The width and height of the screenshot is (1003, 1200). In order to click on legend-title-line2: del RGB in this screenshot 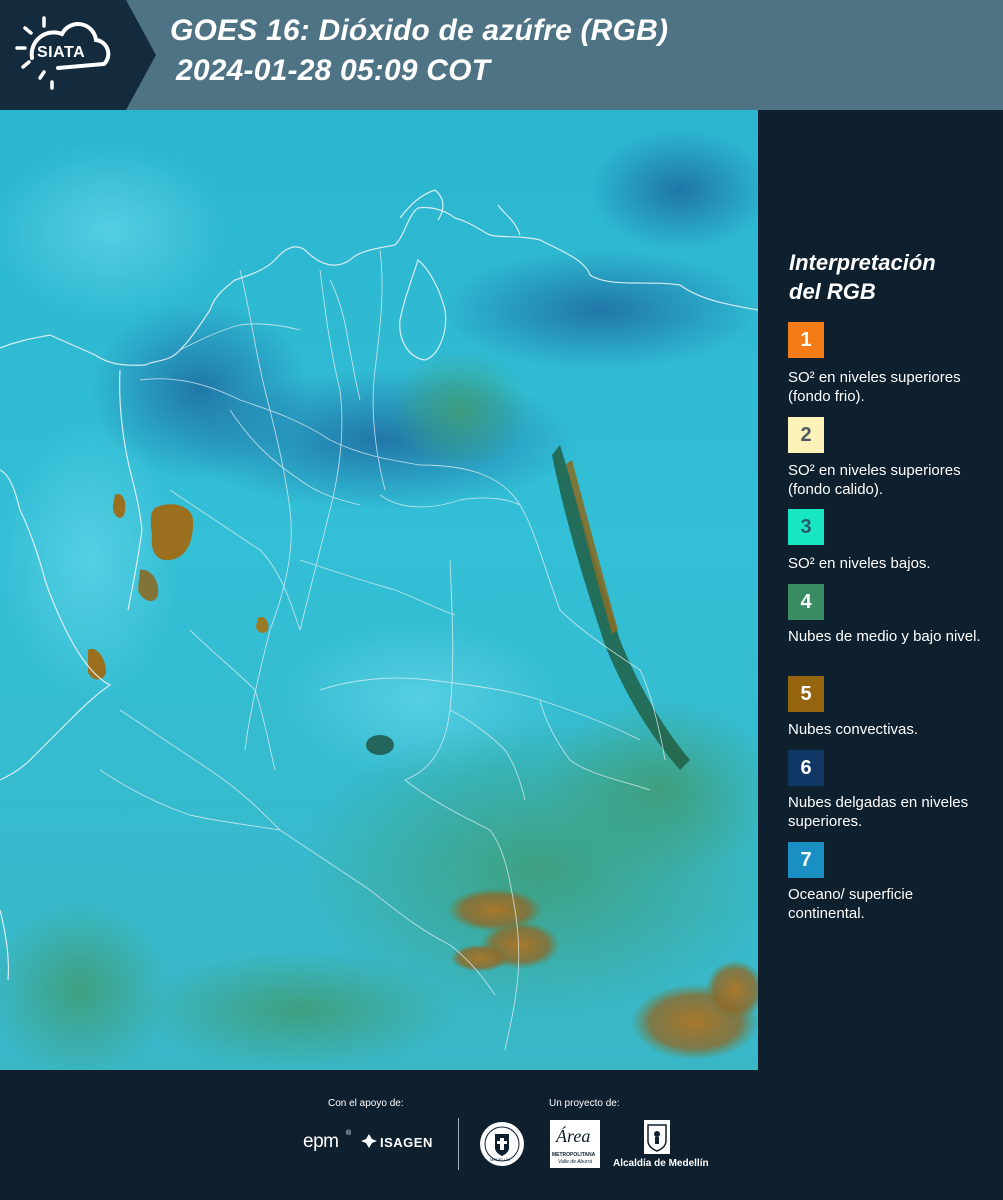, I will do `click(832, 291)`.